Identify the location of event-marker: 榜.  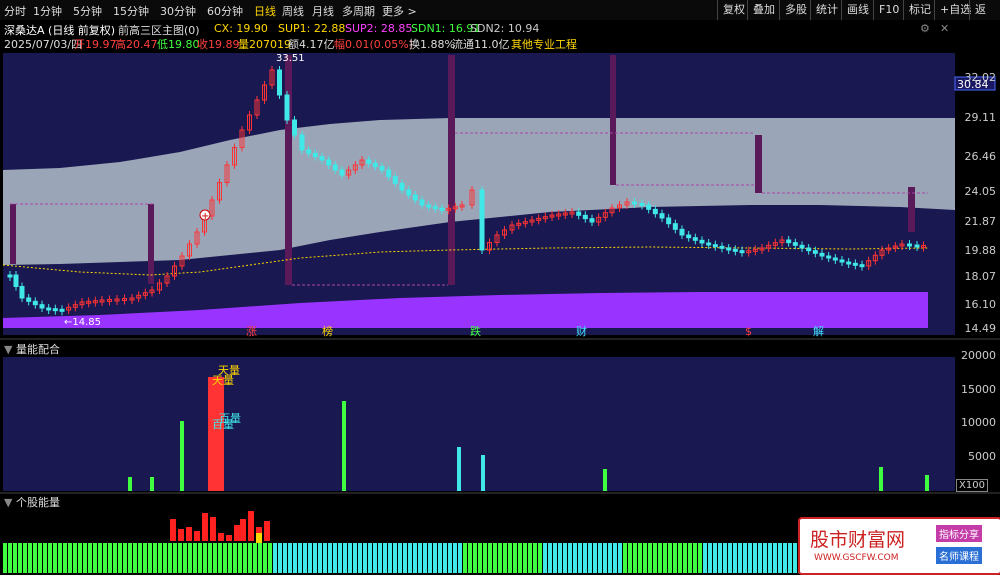
(327, 331).